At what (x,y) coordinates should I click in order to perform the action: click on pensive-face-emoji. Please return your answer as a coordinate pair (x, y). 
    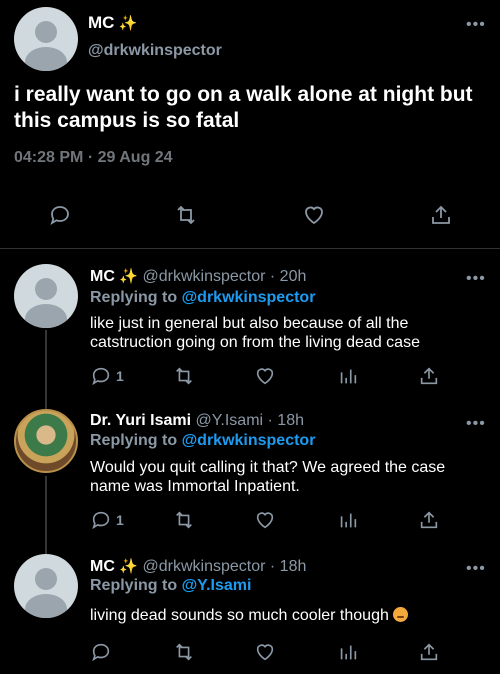
    Looking at the image, I should click on (401, 614).